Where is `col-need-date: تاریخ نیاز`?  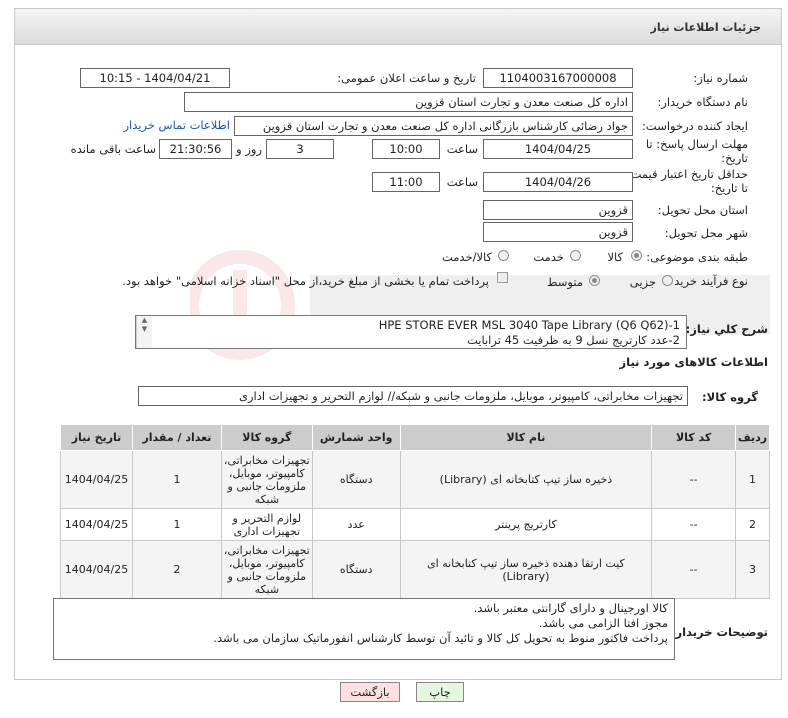 col-need-date: تاریخ نیاز is located at coordinates (96, 437).